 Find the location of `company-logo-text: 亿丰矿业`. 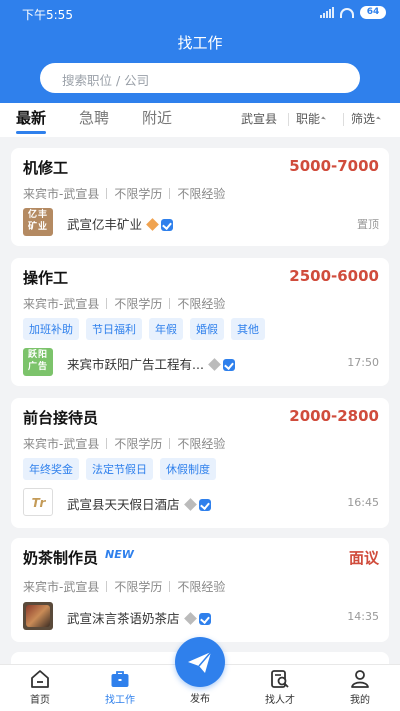

company-logo-text: 亿丰矿业 is located at coordinates (37, 221).